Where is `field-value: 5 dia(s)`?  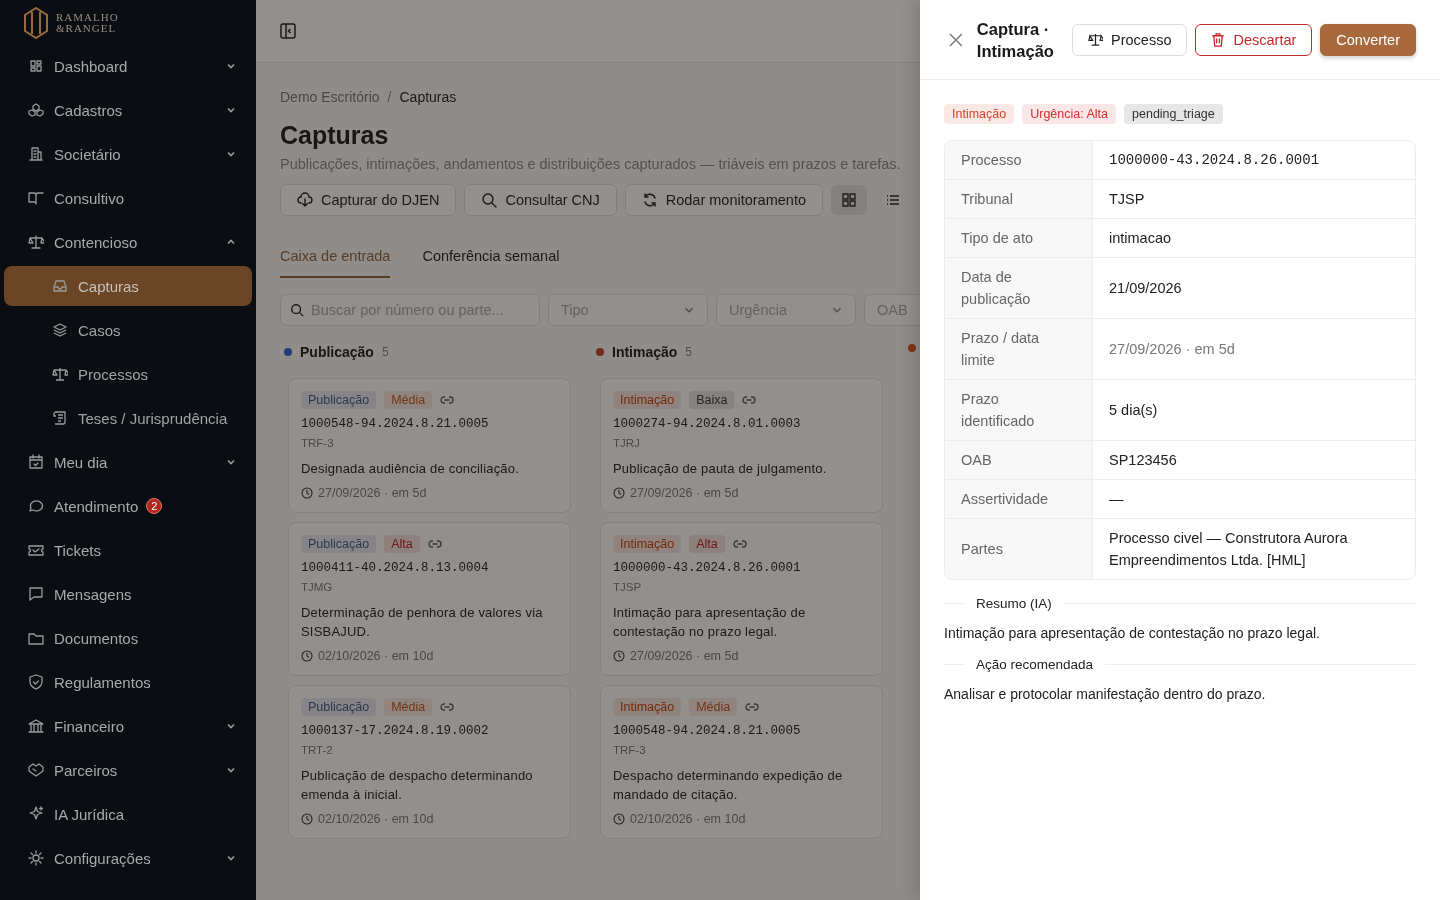 field-value: 5 dia(s) is located at coordinates (1133, 410).